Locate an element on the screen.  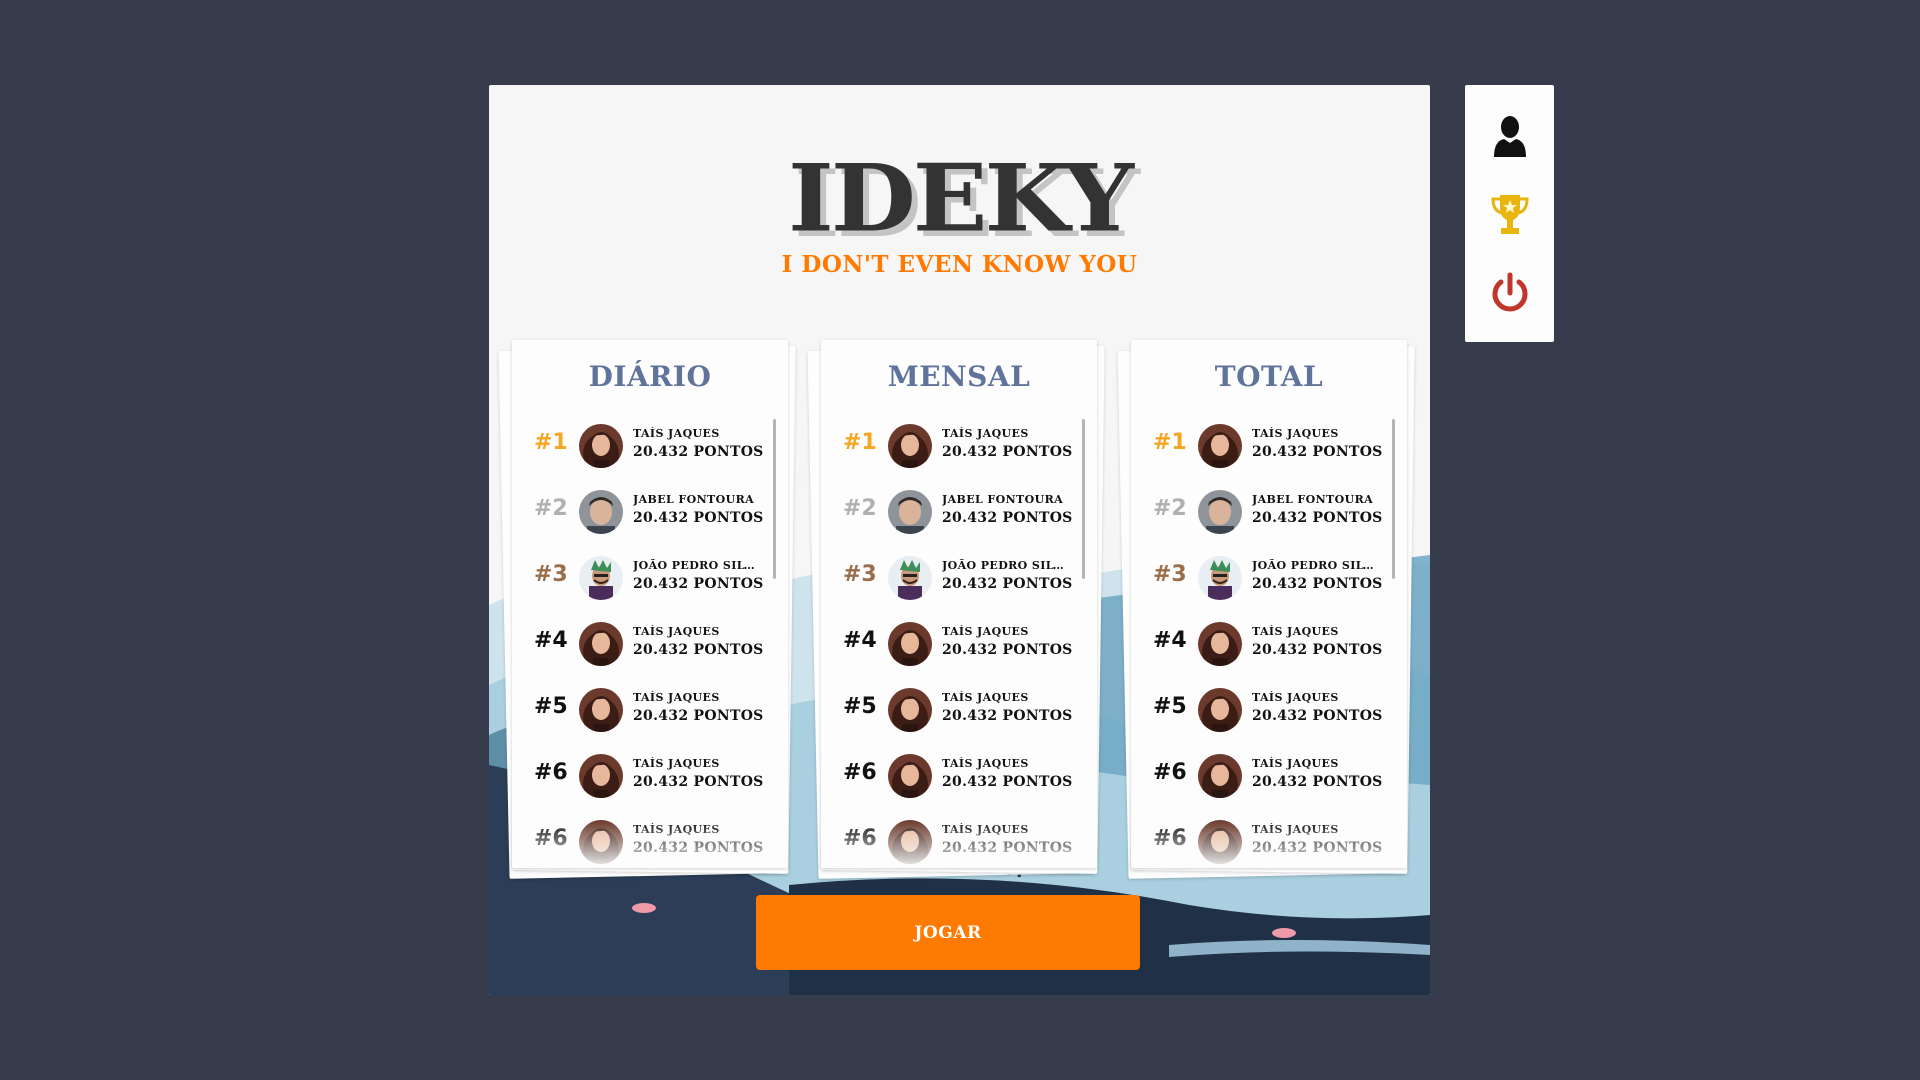
ranking-button is located at coordinates (1509, 214).